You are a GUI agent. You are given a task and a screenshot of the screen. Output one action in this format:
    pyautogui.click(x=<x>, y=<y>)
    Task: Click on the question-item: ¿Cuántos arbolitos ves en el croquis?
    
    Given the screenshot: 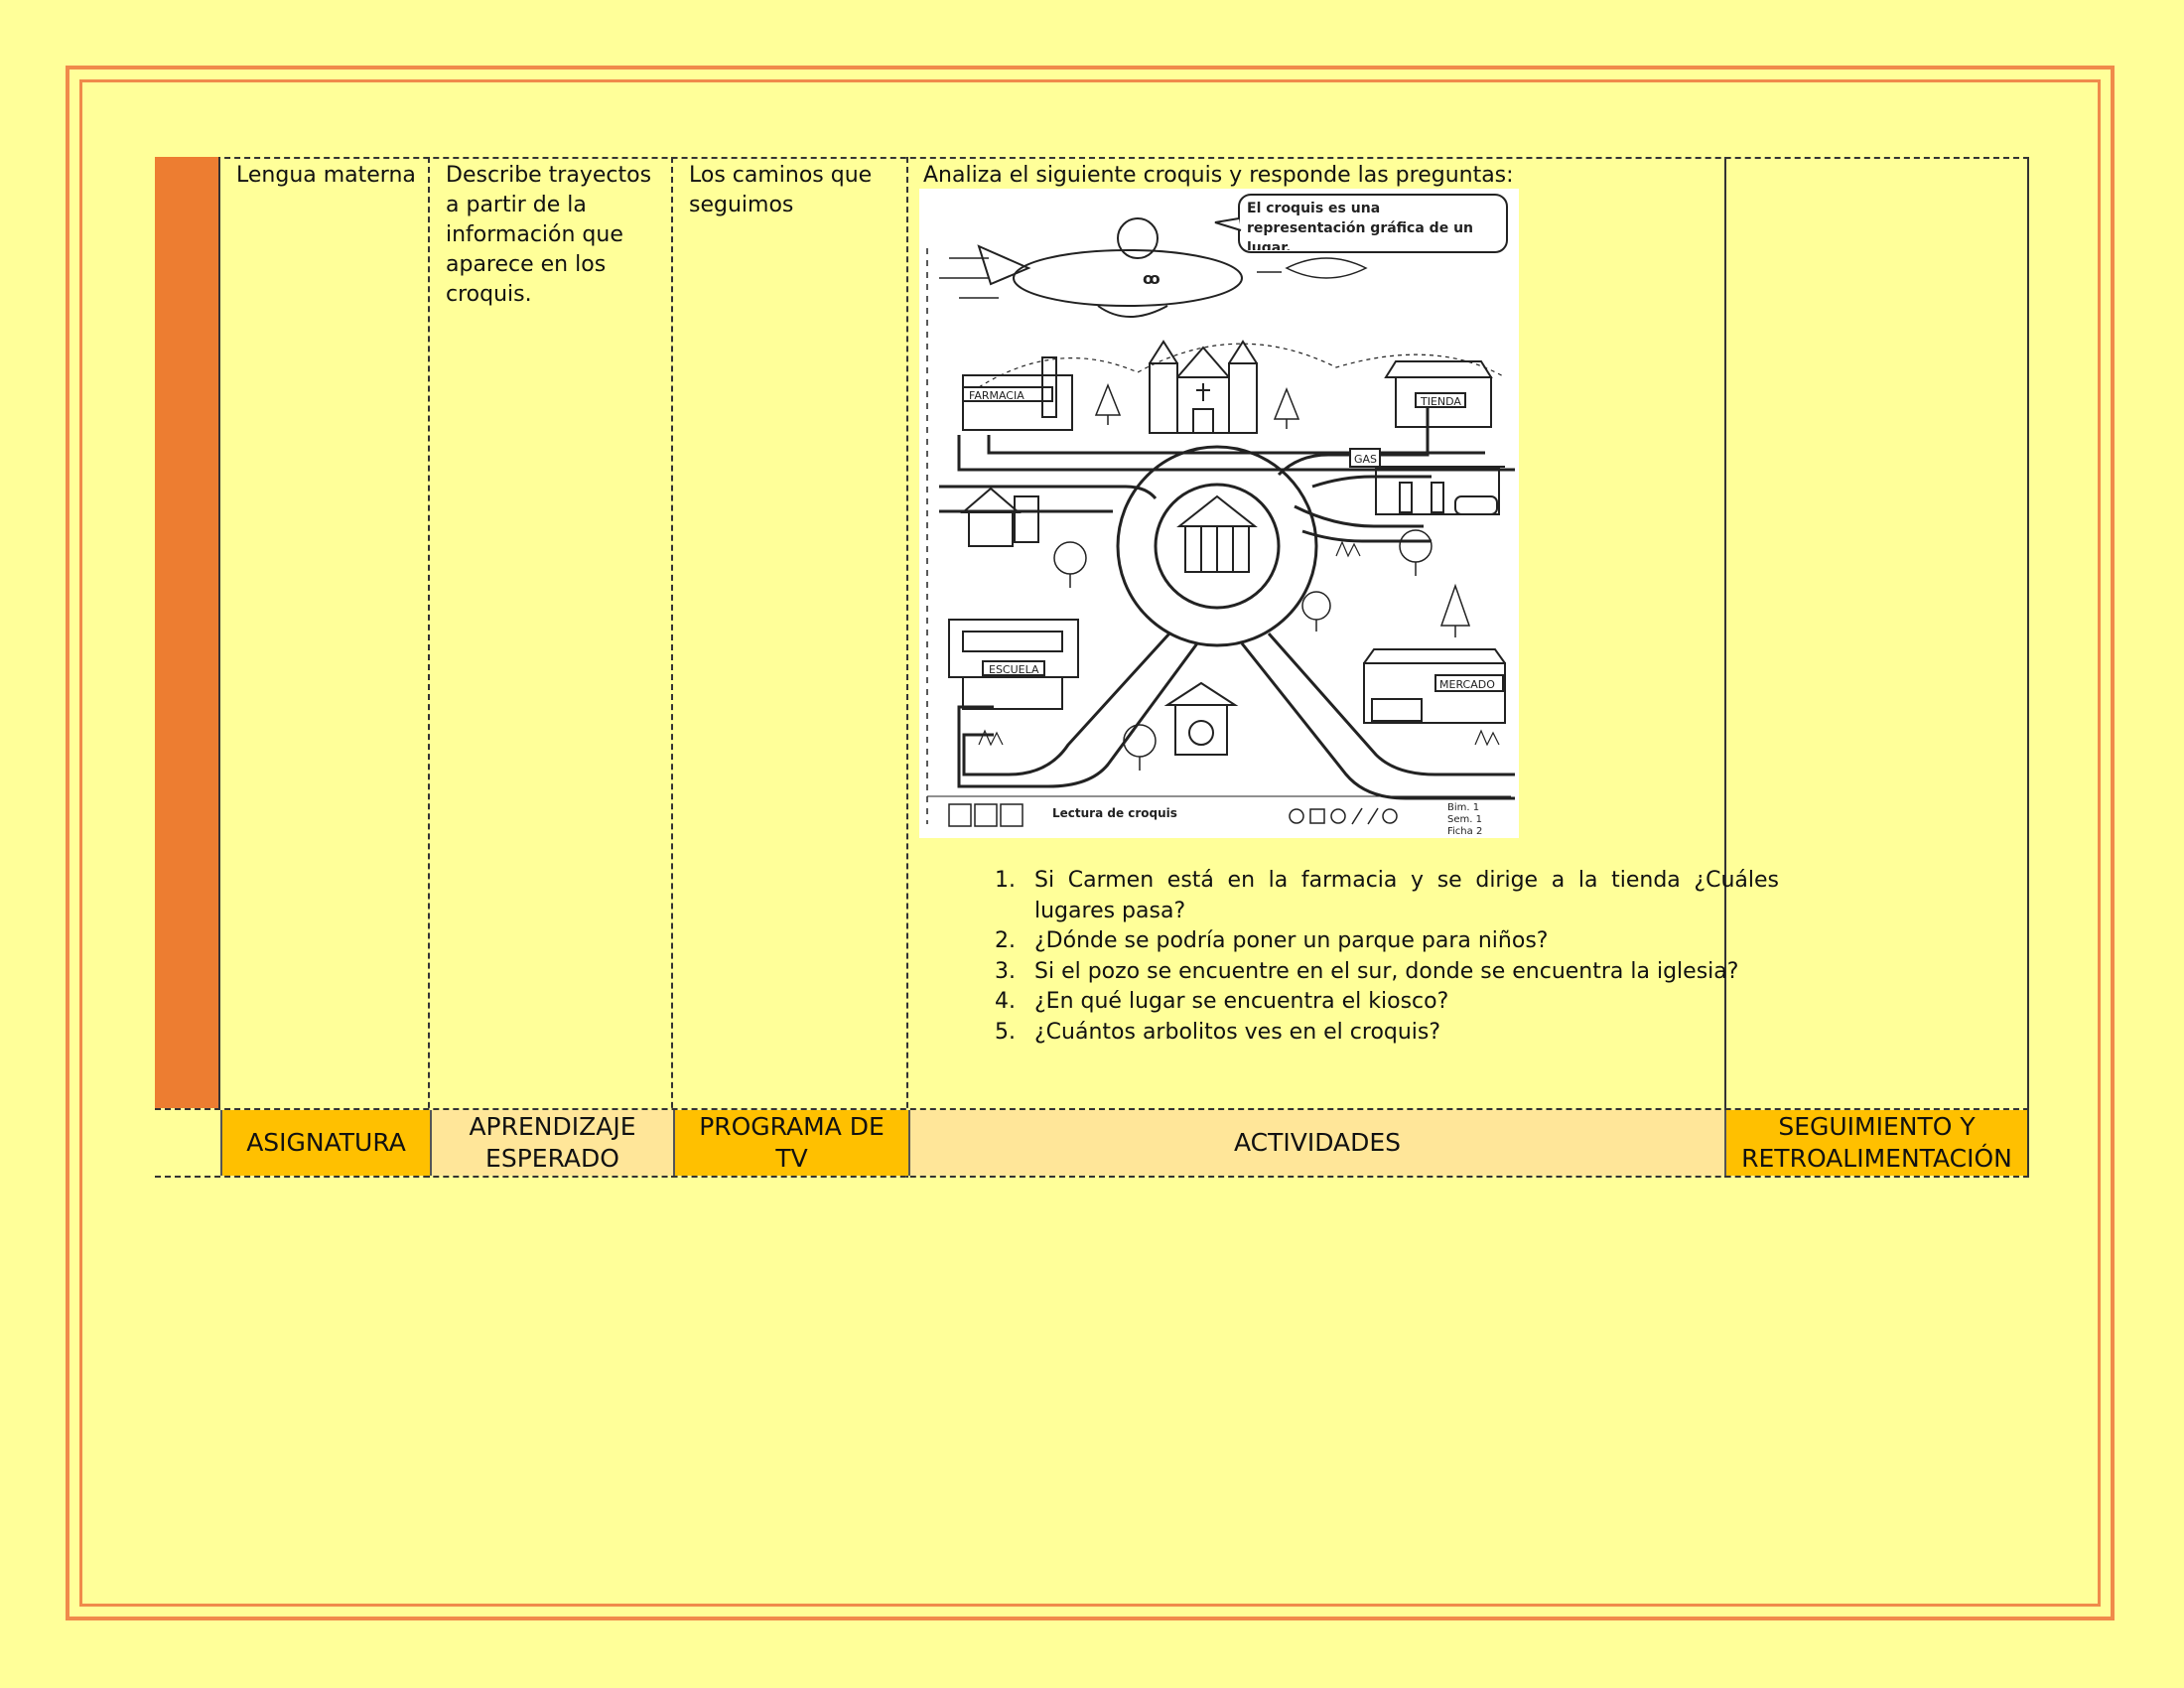 What is the action you would take?
    pyautogui.click(x=1401, y=1033)
    